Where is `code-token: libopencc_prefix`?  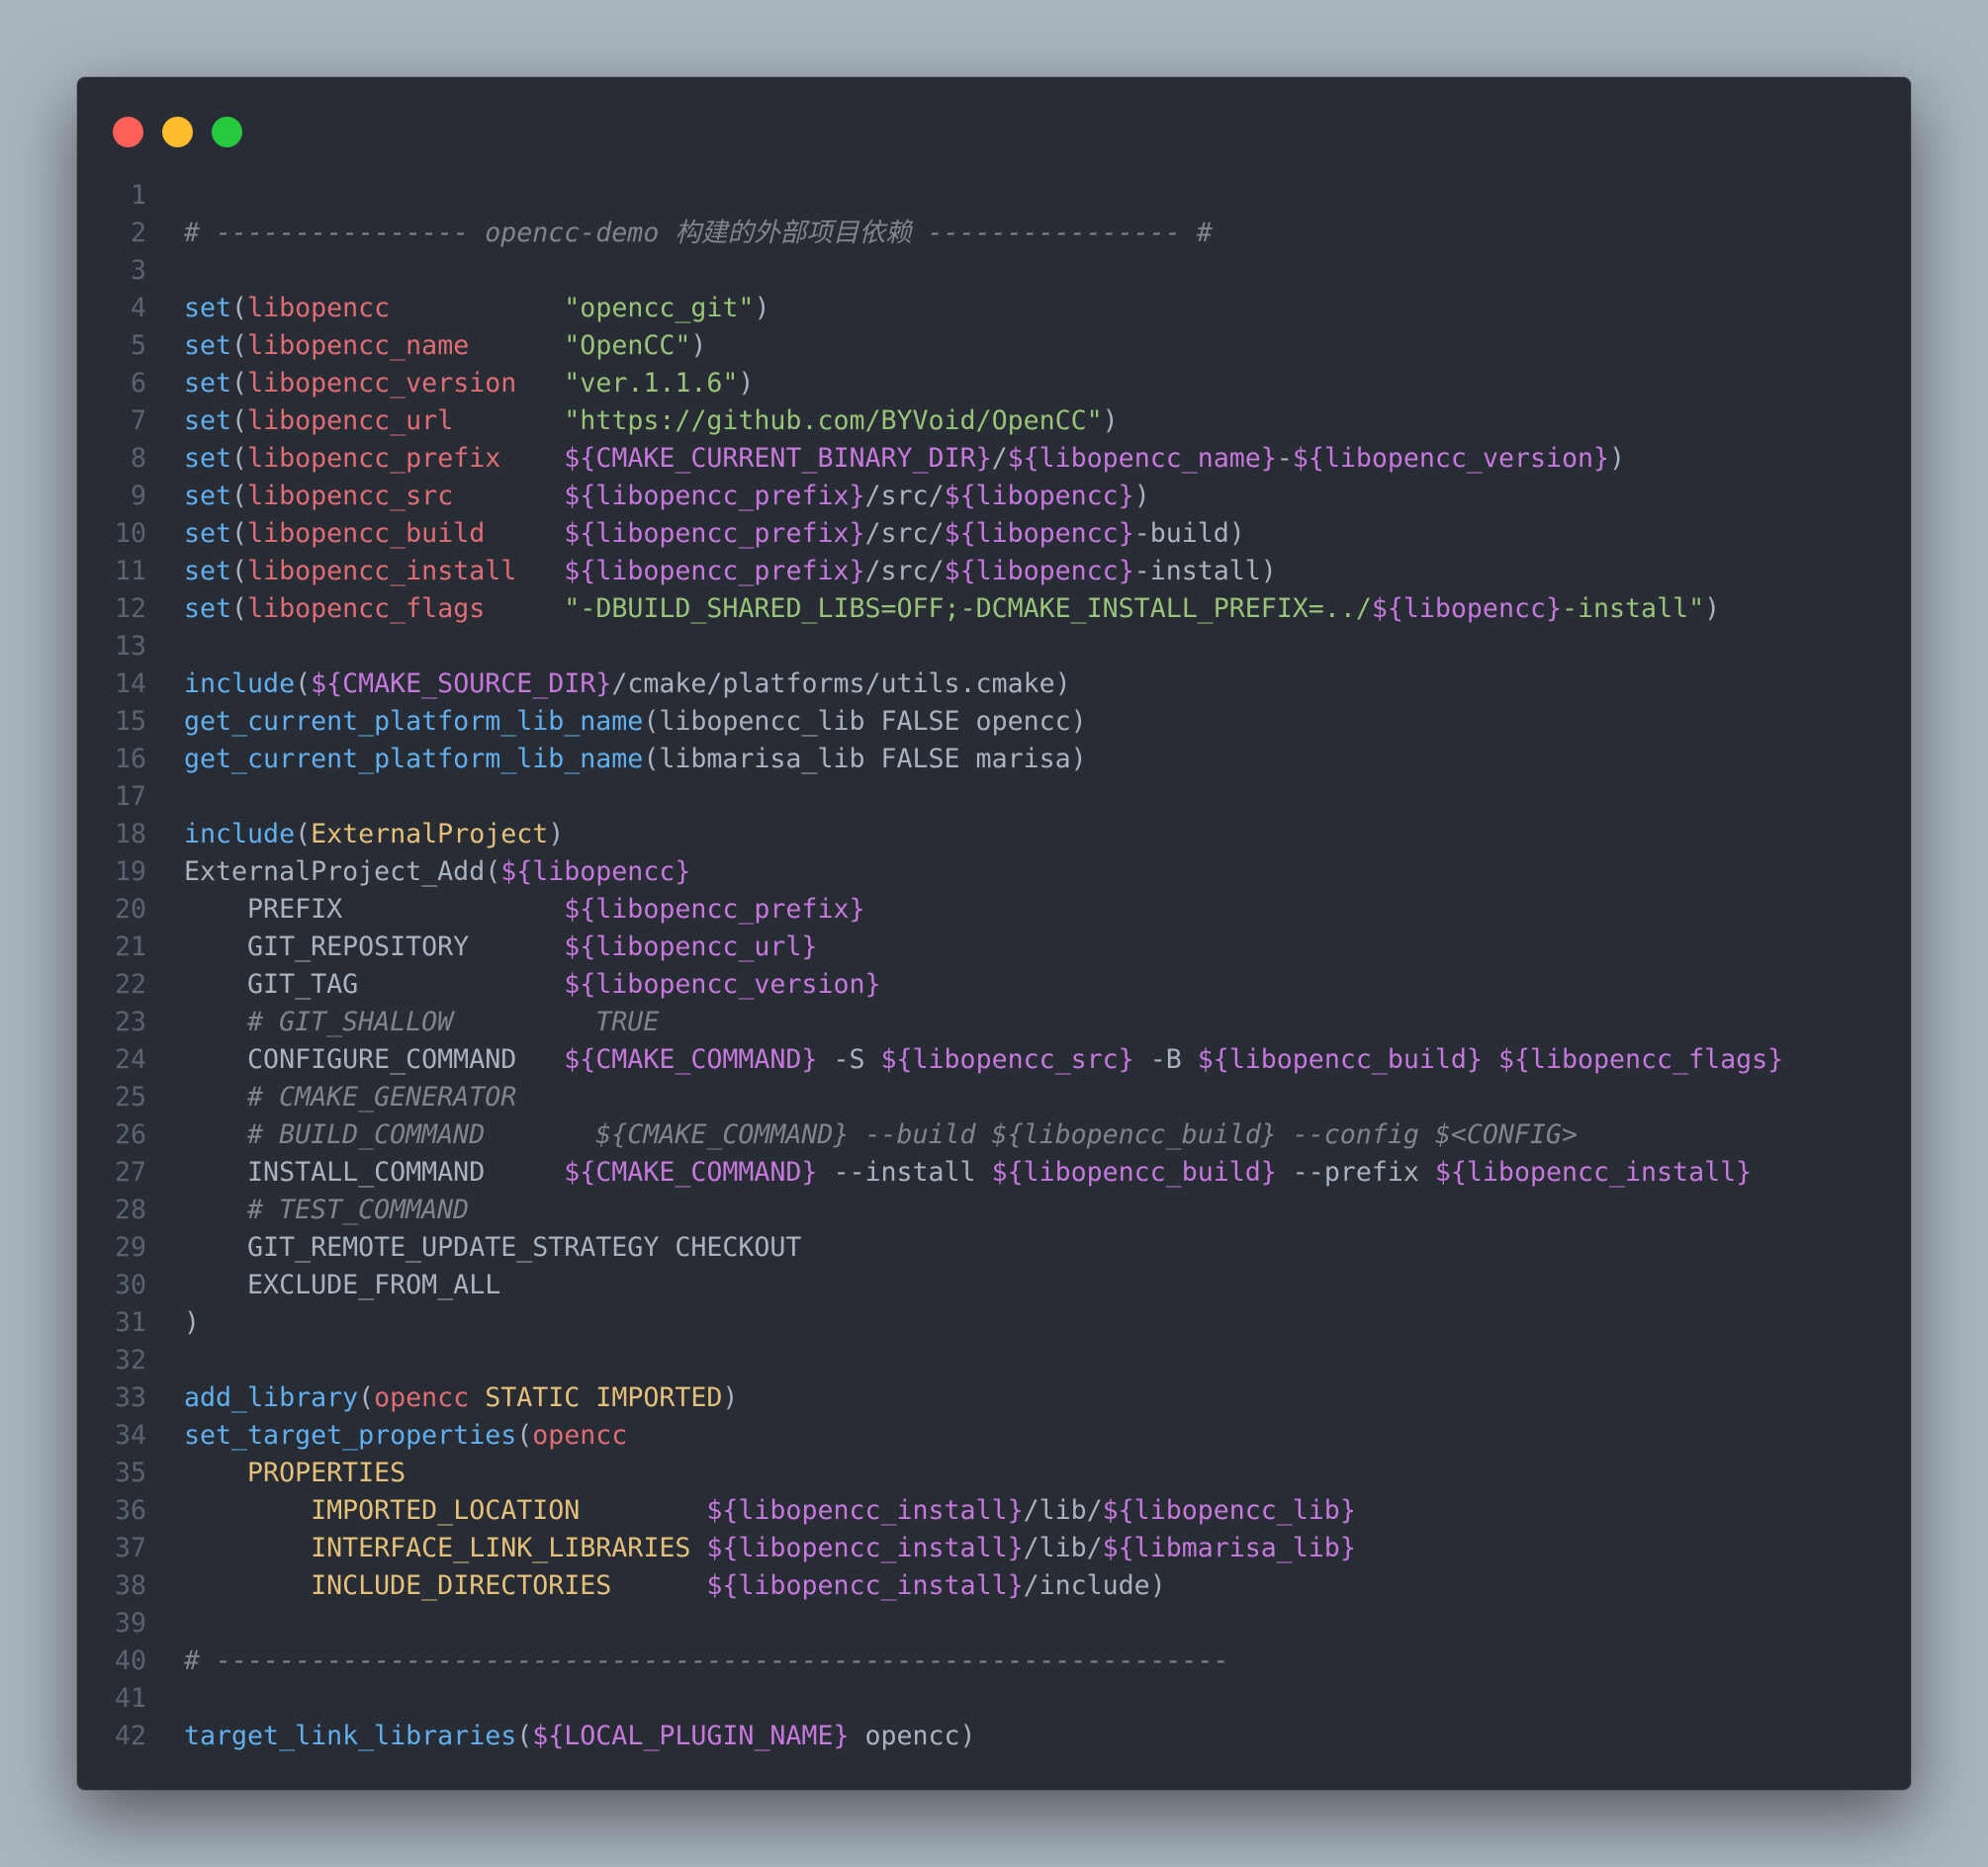 code-token: libopencc_prefix is located at coordinates (374, 458).